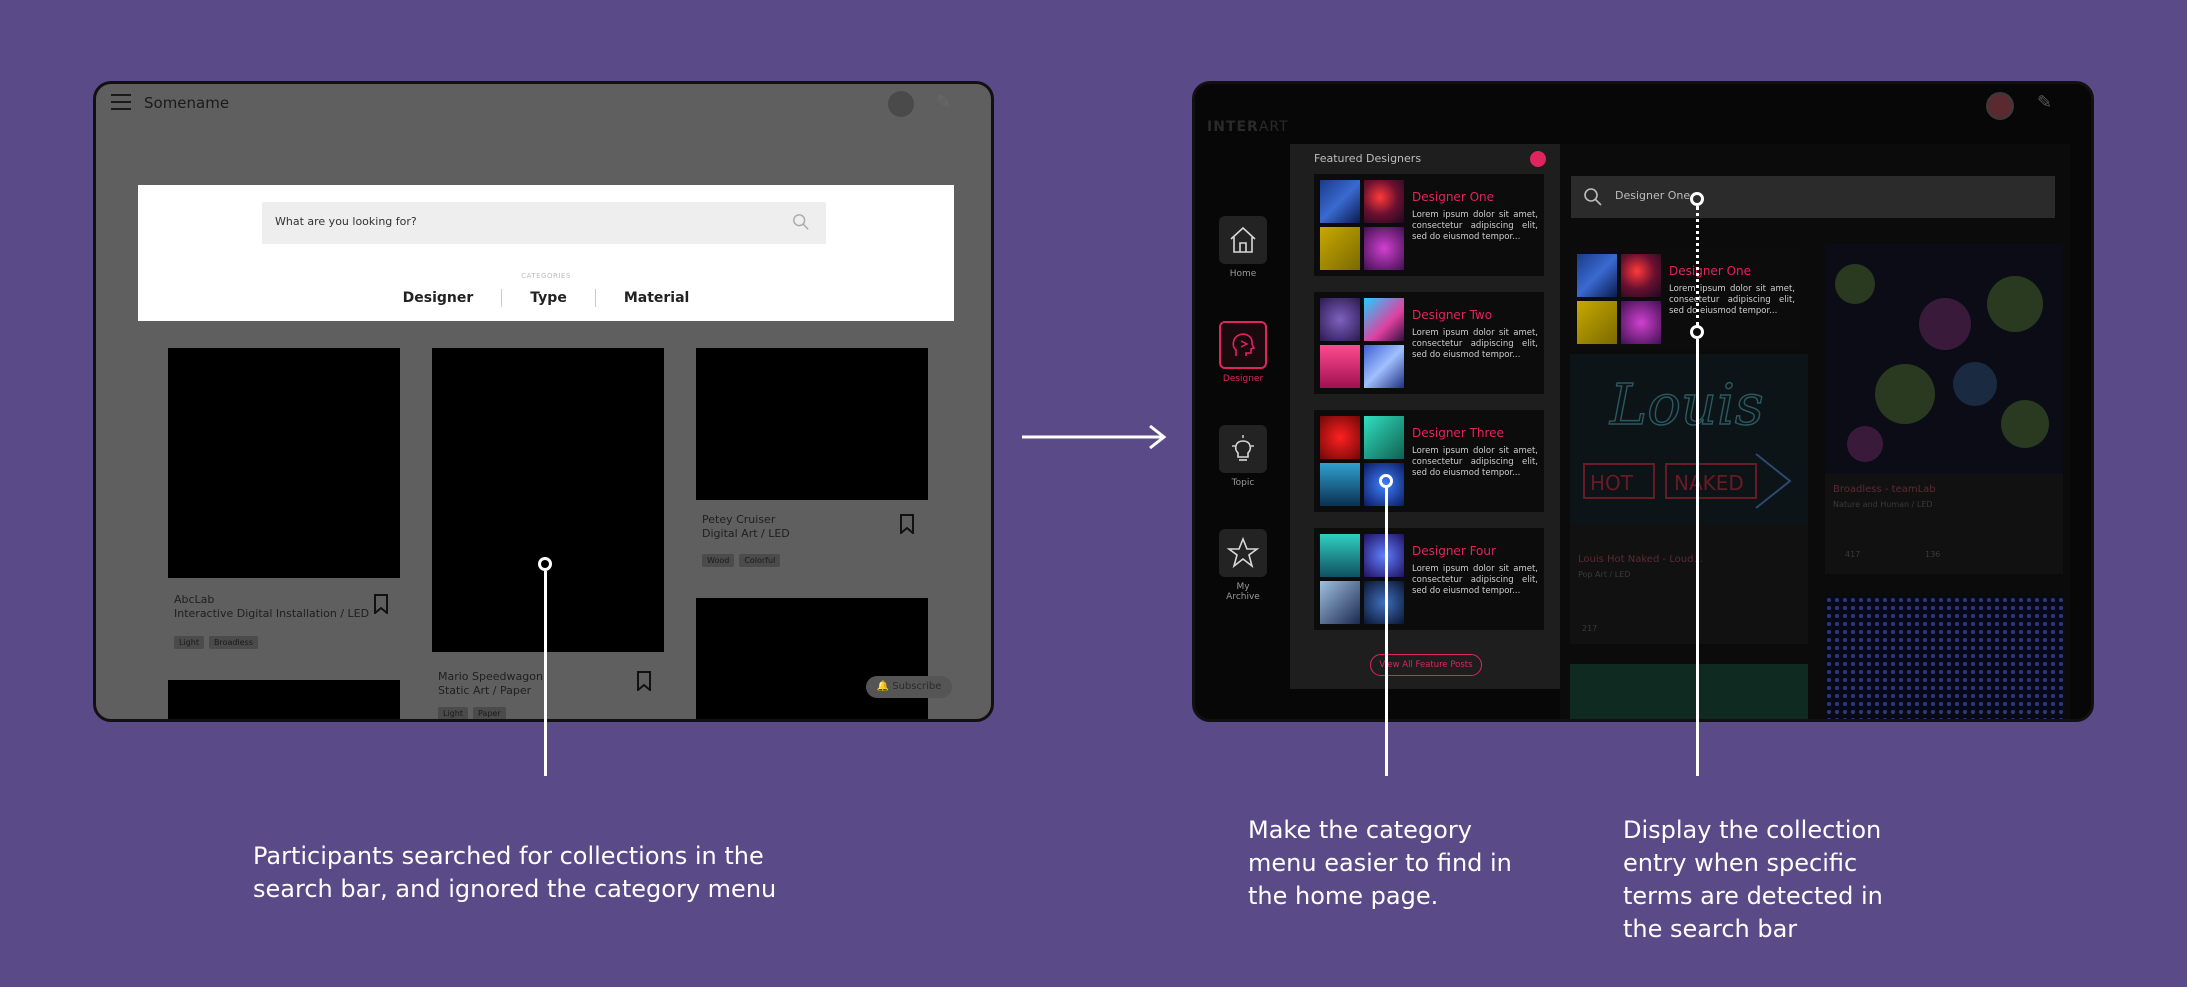  What do you see at coordinates (1853, 554) in the screenshot?
I see `likes-count: 417` at bounding box center [1853, 554].